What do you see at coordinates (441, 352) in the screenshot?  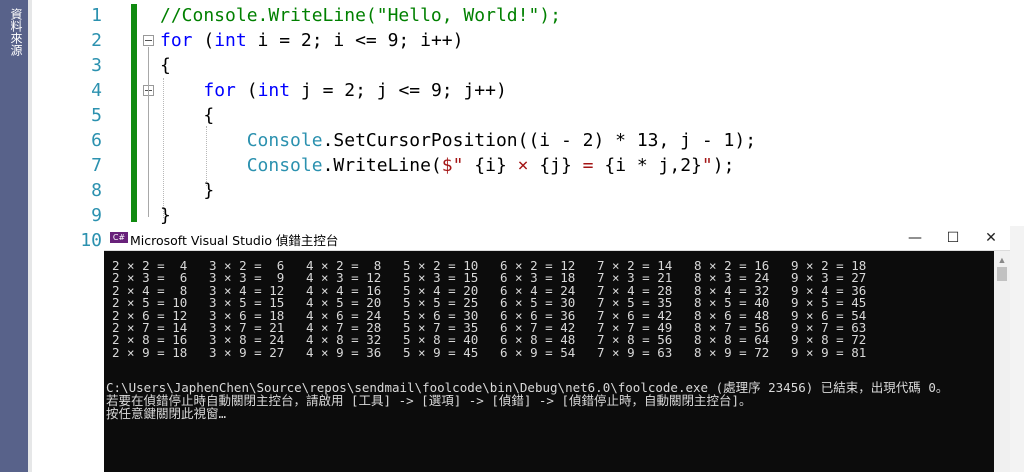 I see `multiplication-result: 5 × 9 = 45` at bounding box center [441, 352].